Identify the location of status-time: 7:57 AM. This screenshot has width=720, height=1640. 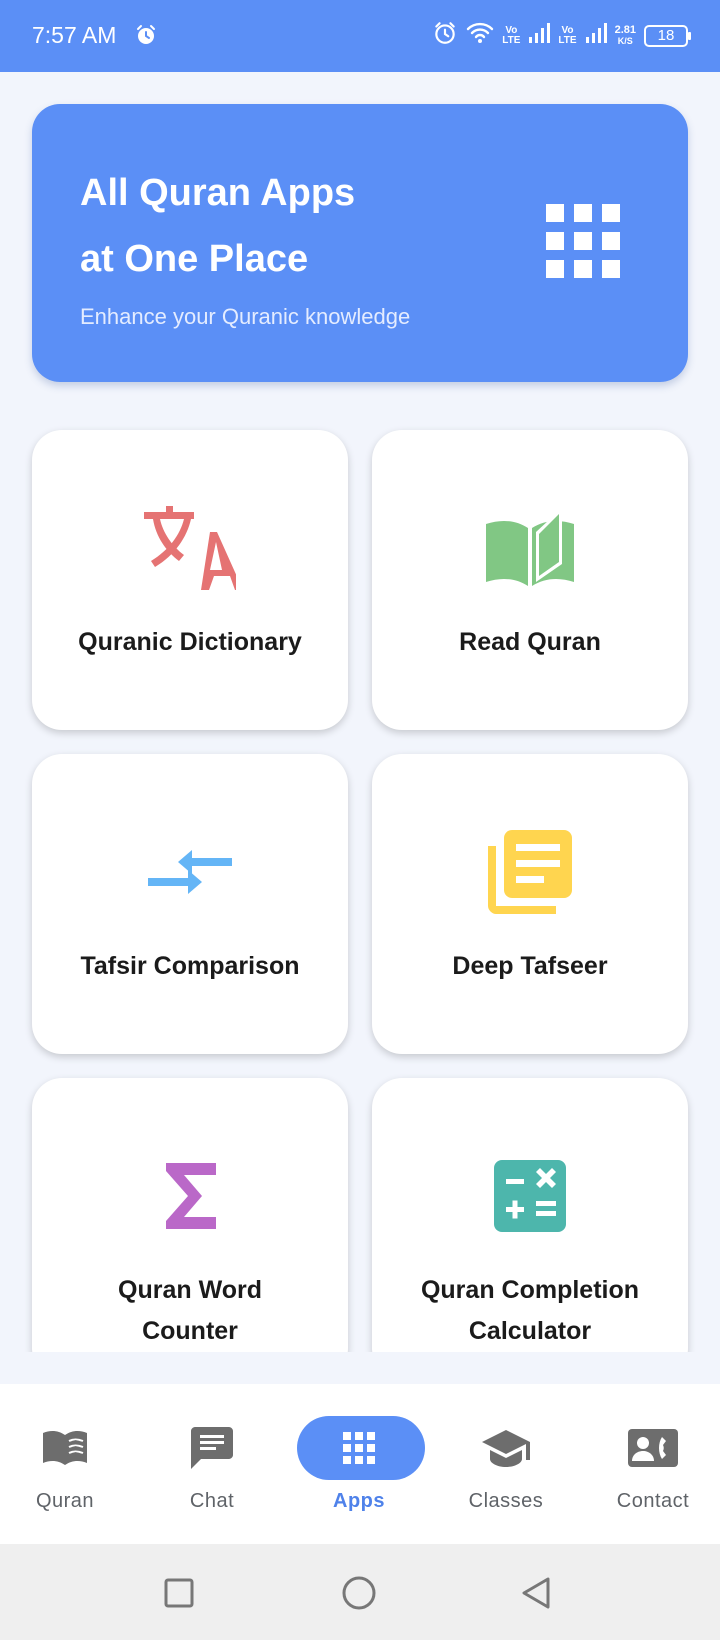
(74, 35).